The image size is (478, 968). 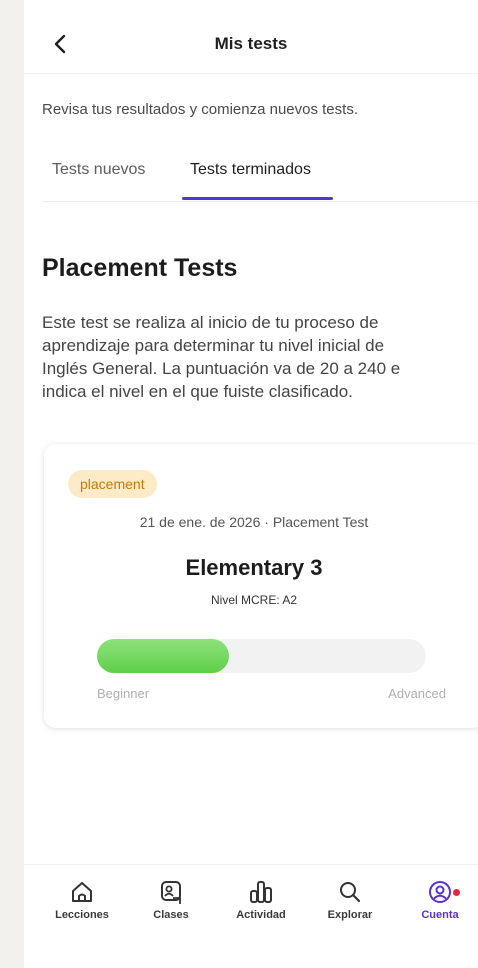 I want to click on section-title: Placement Tests, so click(x=140, y=268).